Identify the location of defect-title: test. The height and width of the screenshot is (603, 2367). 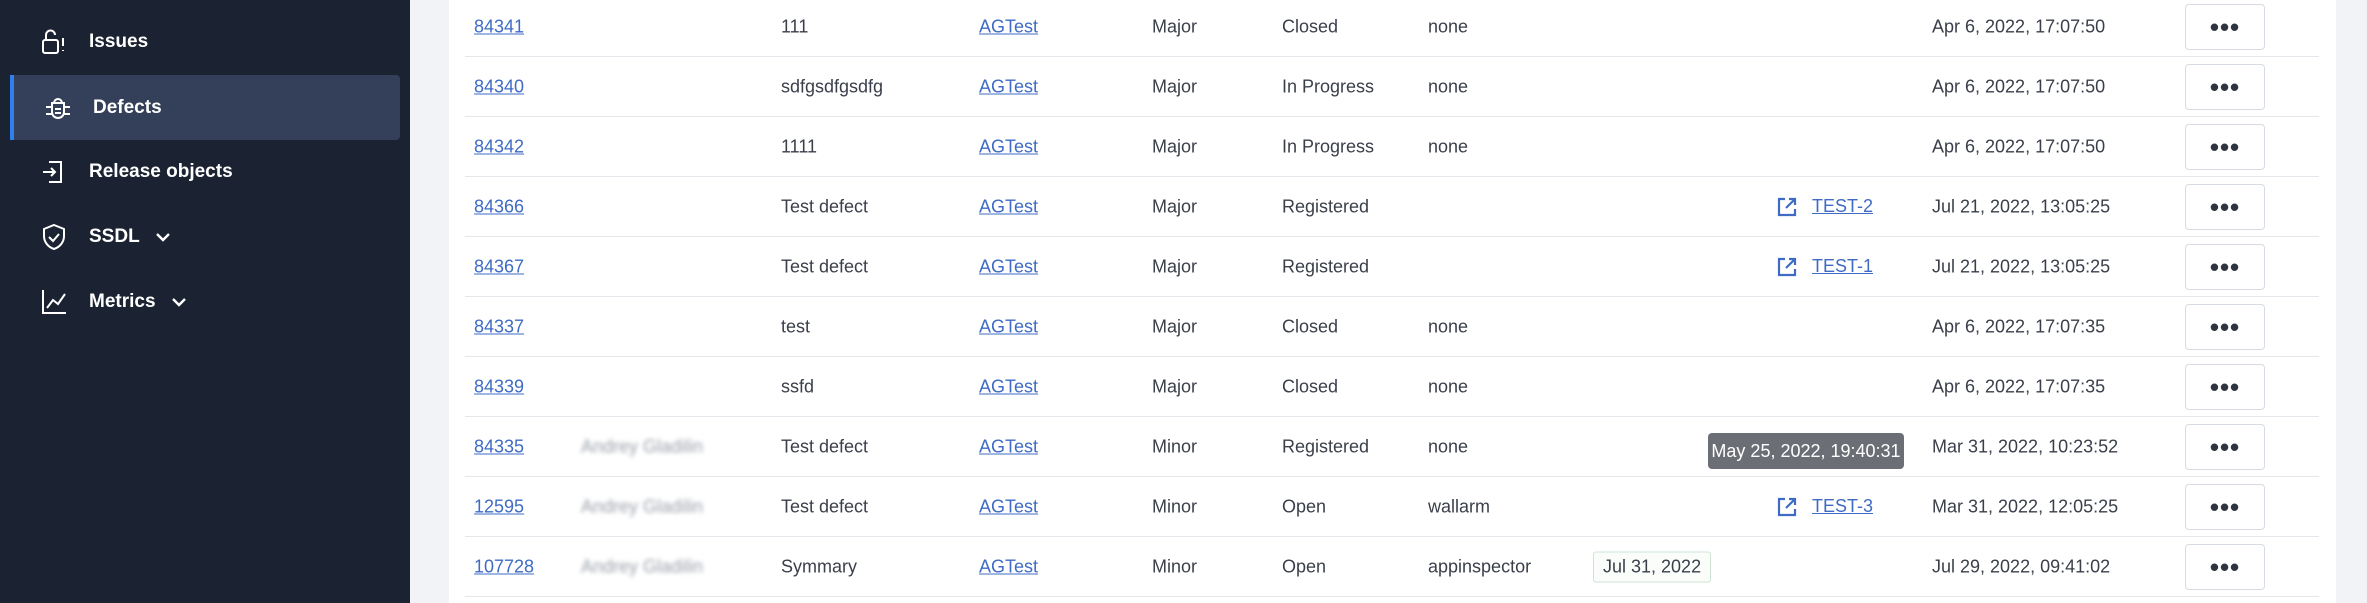
(796, 326).